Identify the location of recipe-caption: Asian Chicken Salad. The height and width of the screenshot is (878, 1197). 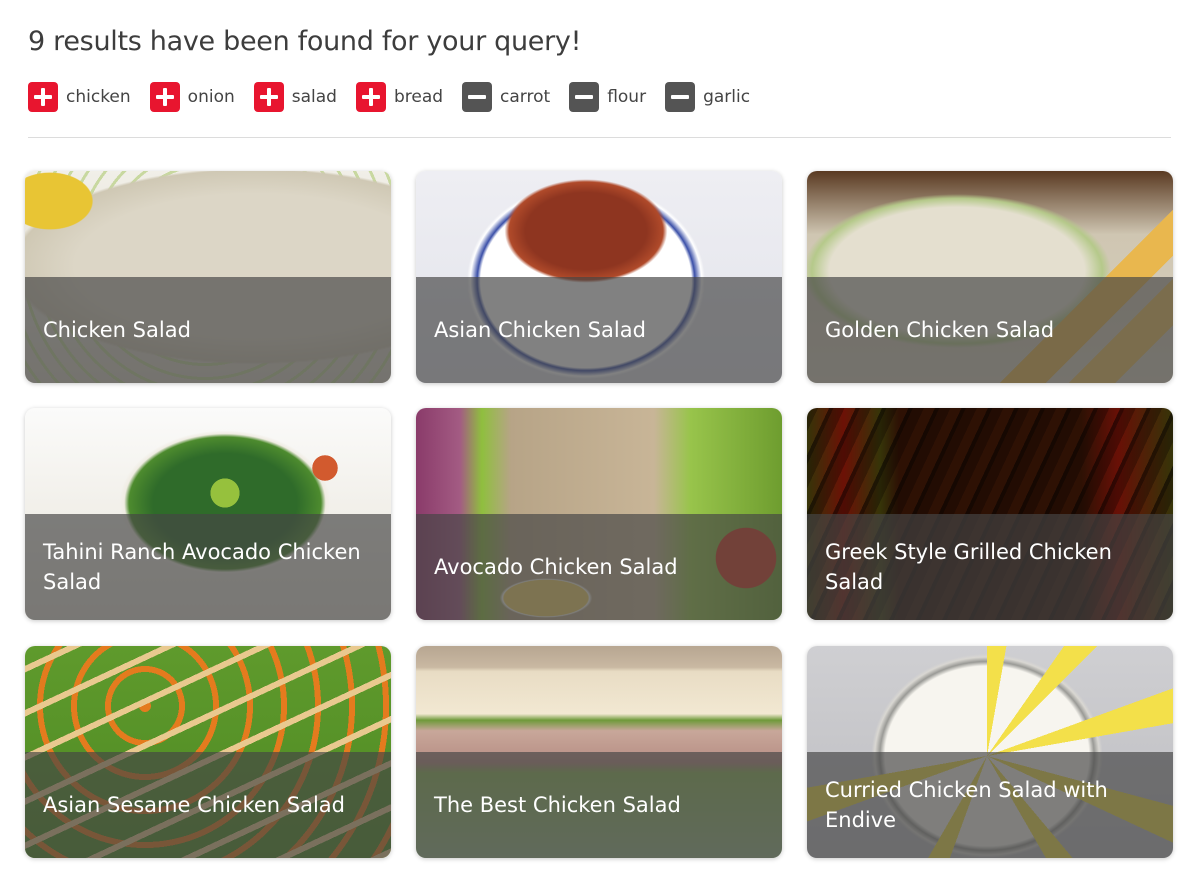
(599, 330).